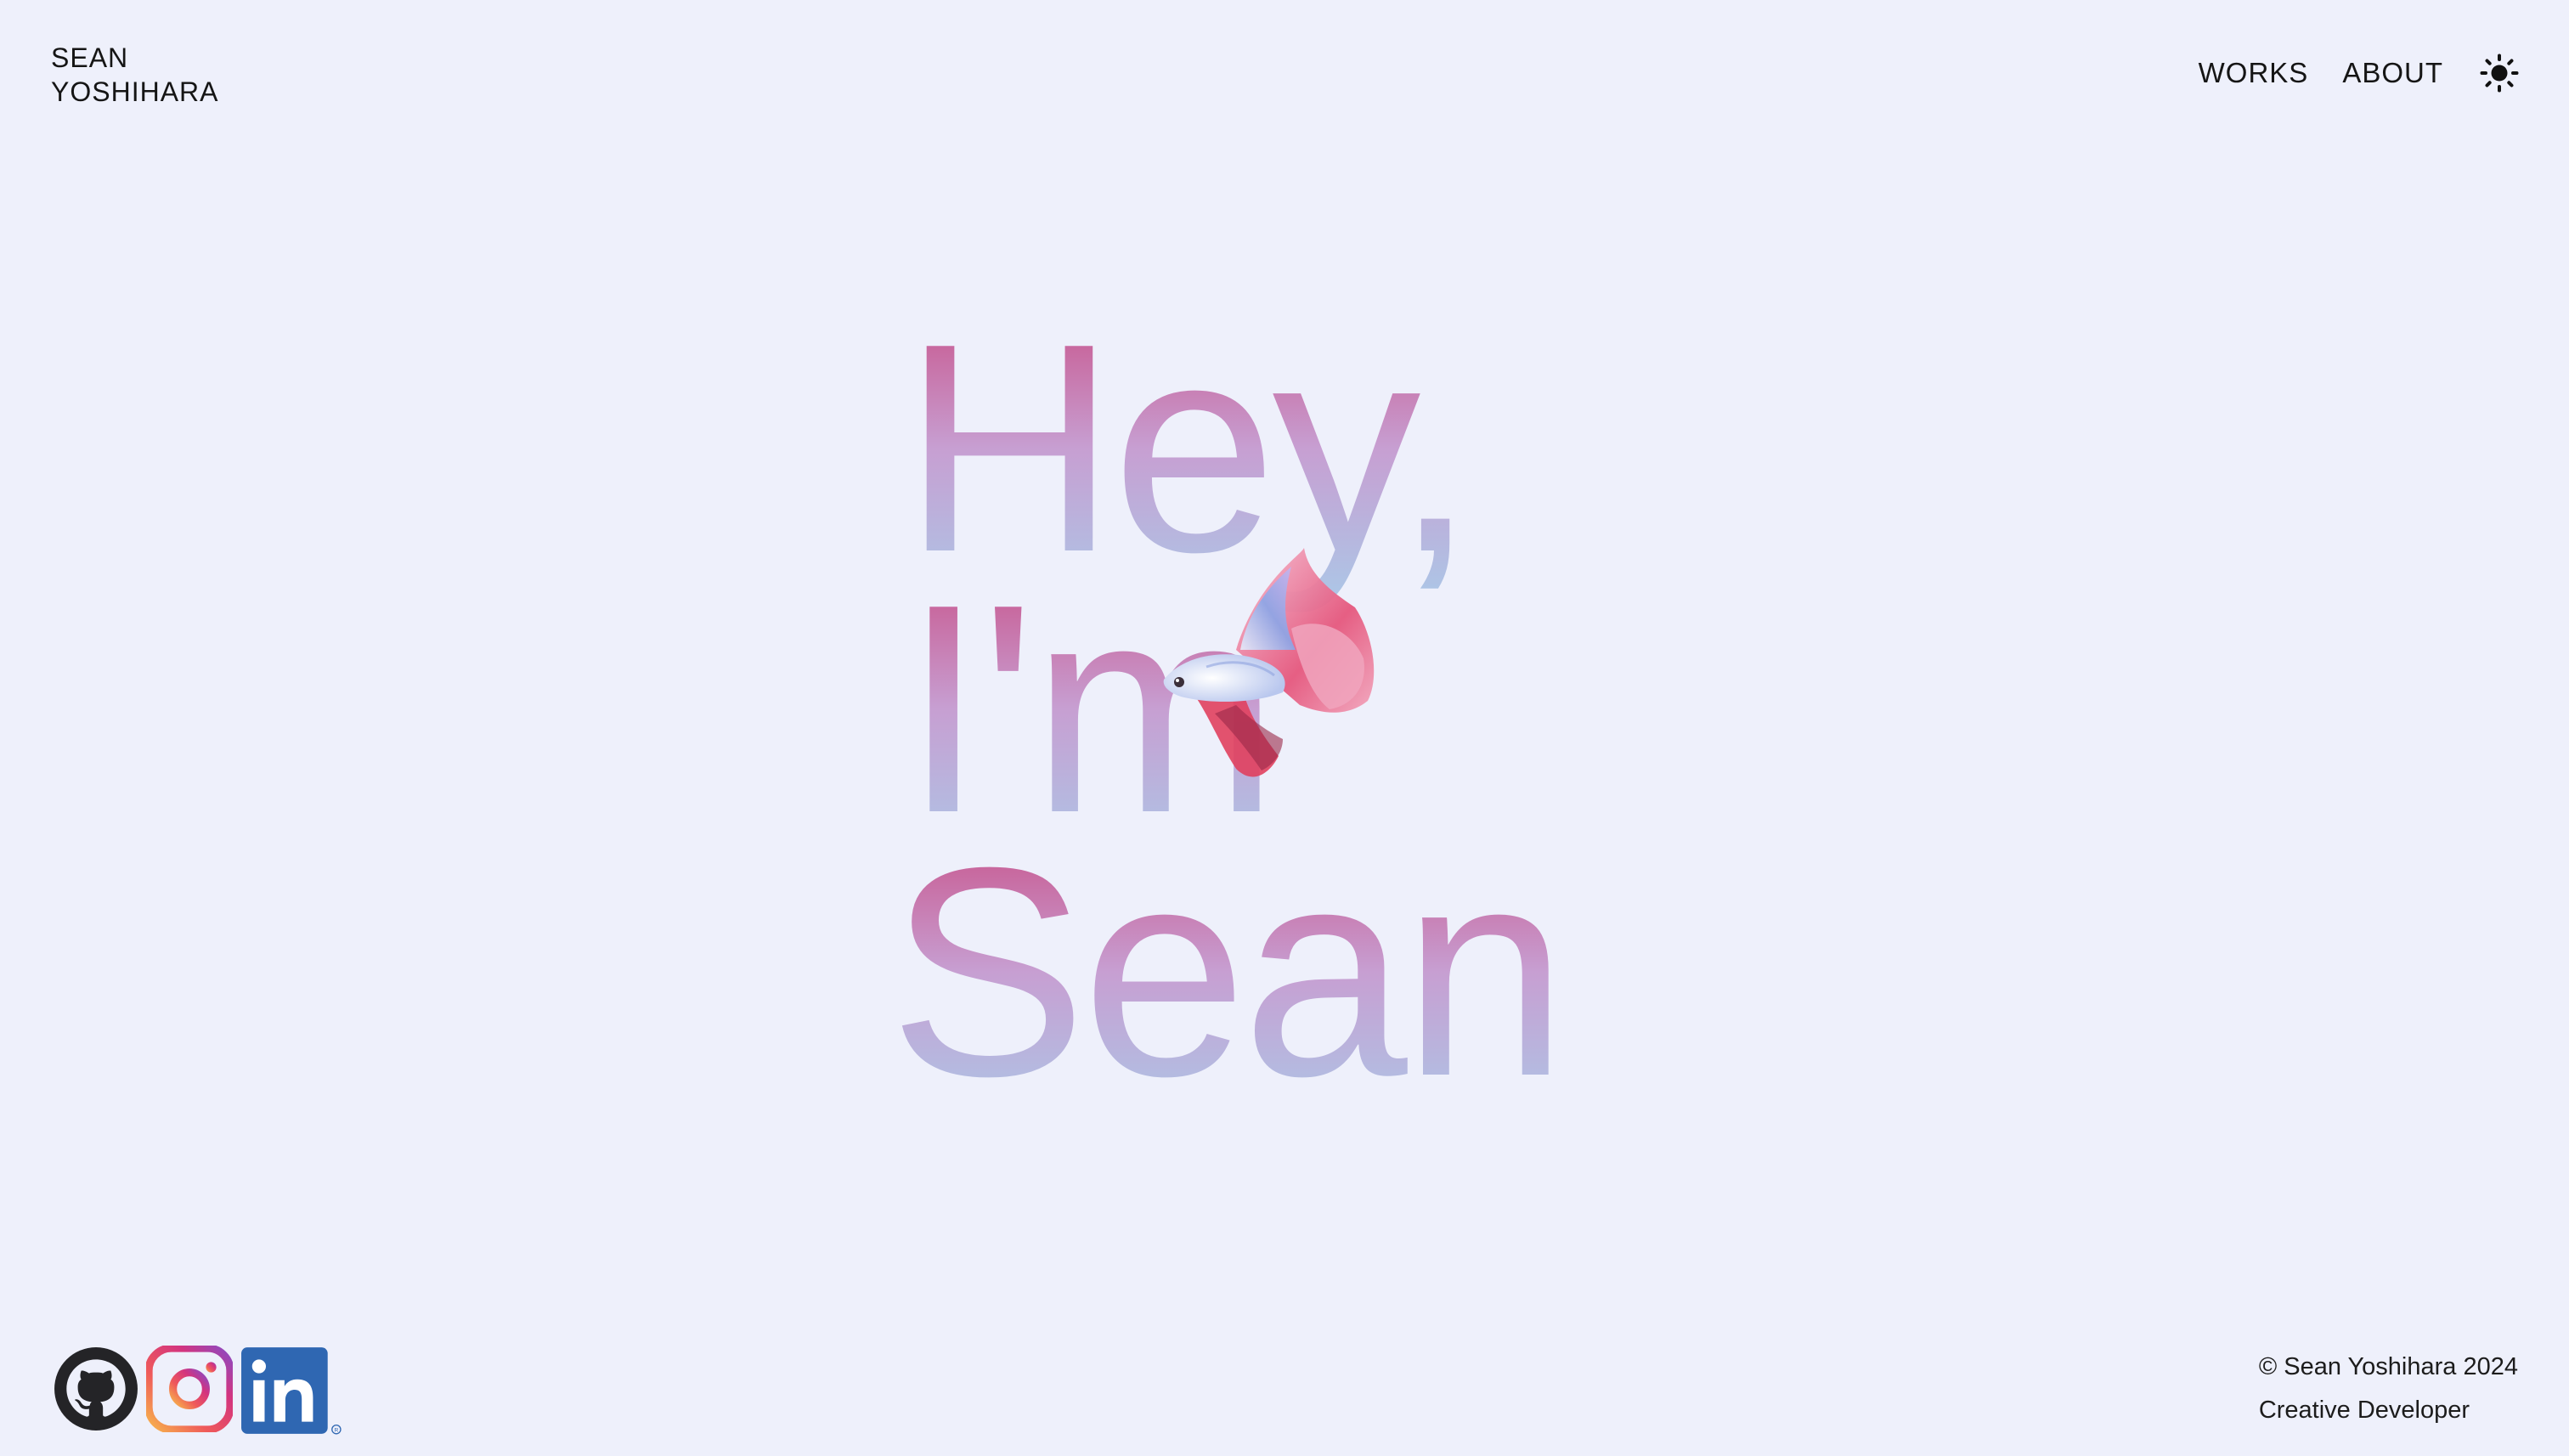  I want to click on social-links: R, so click(198, 1390).